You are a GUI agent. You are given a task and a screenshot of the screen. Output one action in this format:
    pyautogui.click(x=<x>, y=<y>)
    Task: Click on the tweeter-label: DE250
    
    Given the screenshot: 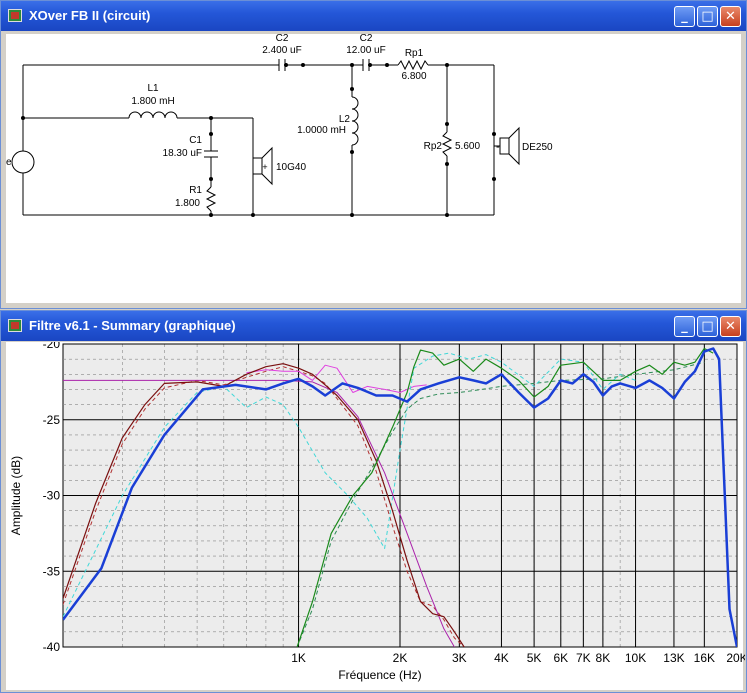 What is the action you would take?
    pyautogui.click(x=537, y=147)
    